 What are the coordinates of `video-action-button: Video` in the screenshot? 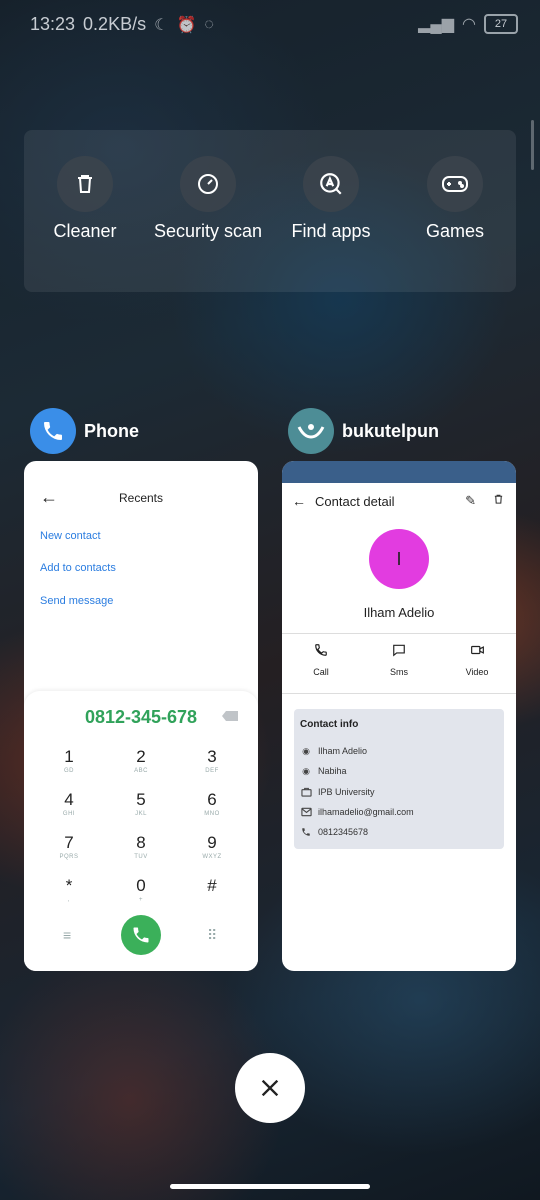 It's located at (477, 660).